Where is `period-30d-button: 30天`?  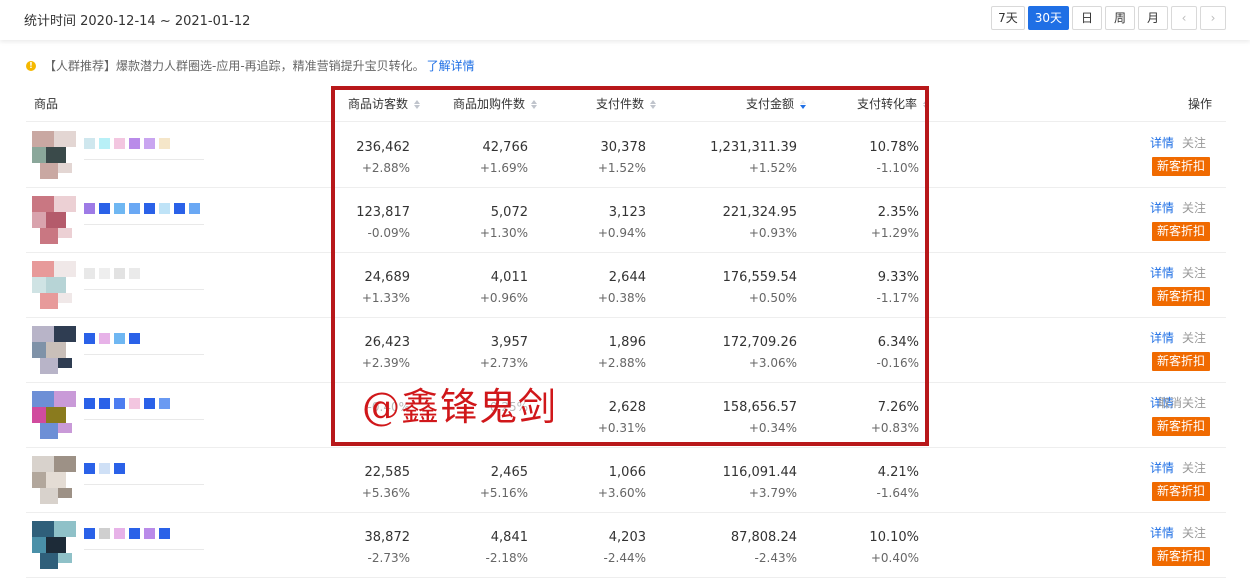
period-30d-button: 30天 is located at coordinates (1048, 18).